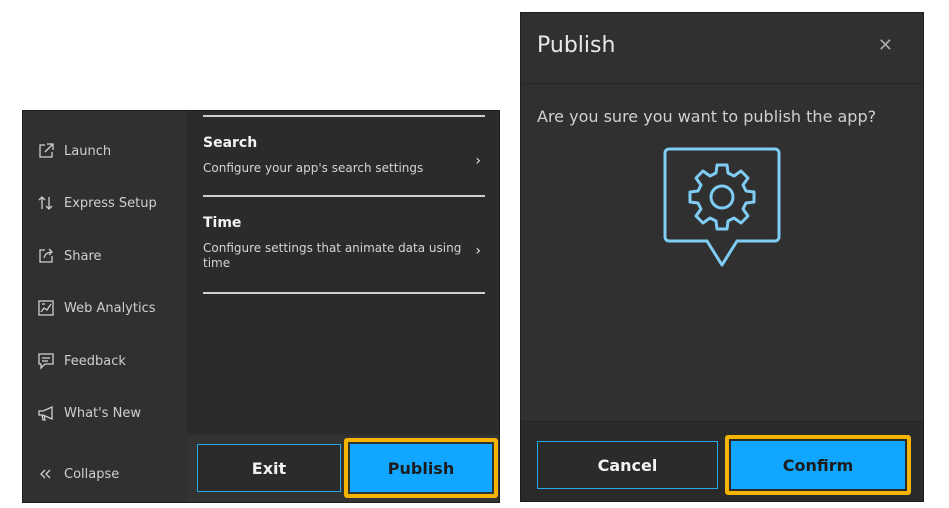  Describe the element at coordinates (576, 45) in the screenshot. I see `dialog-title: Publish` at that location.